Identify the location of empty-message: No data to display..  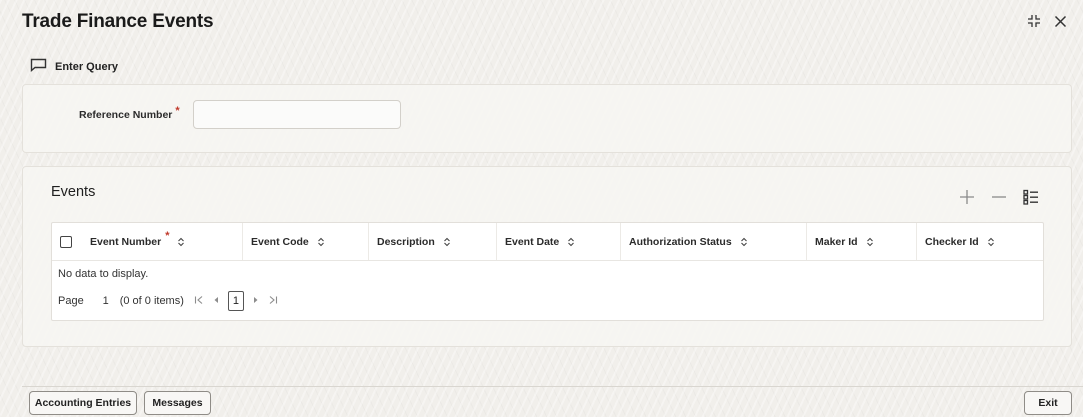
(103, 274).